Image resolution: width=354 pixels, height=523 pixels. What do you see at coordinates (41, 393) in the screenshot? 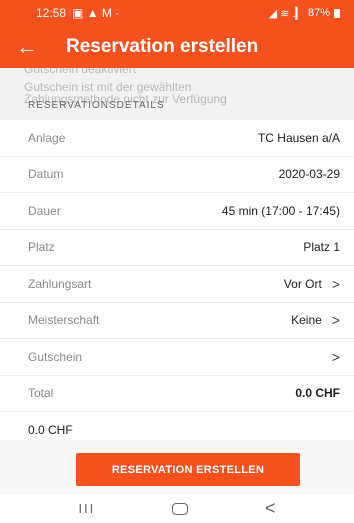
I see `row-label: Total` at bounding box center [41, 393].